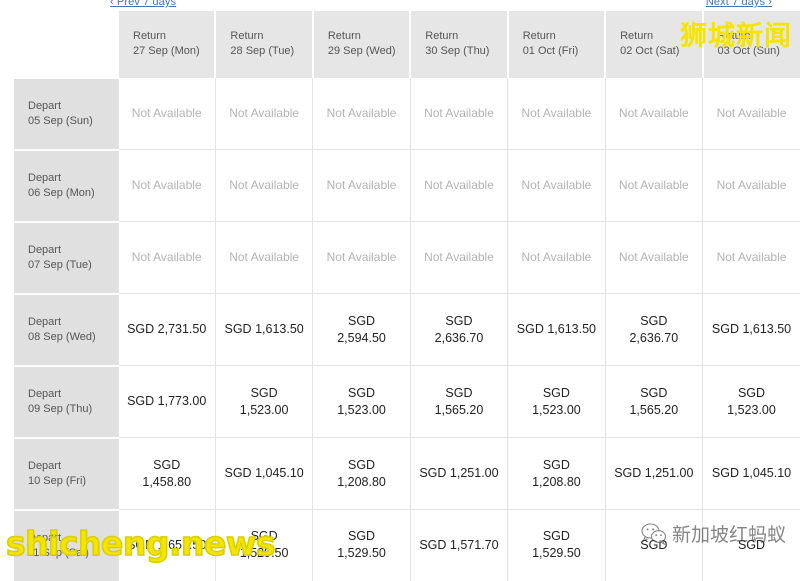 This screenshot has width=800, height=581. Describe the element at coordinates (459, 337) in the screenshot. I see `fare-amount: 2,636.70` at that location.